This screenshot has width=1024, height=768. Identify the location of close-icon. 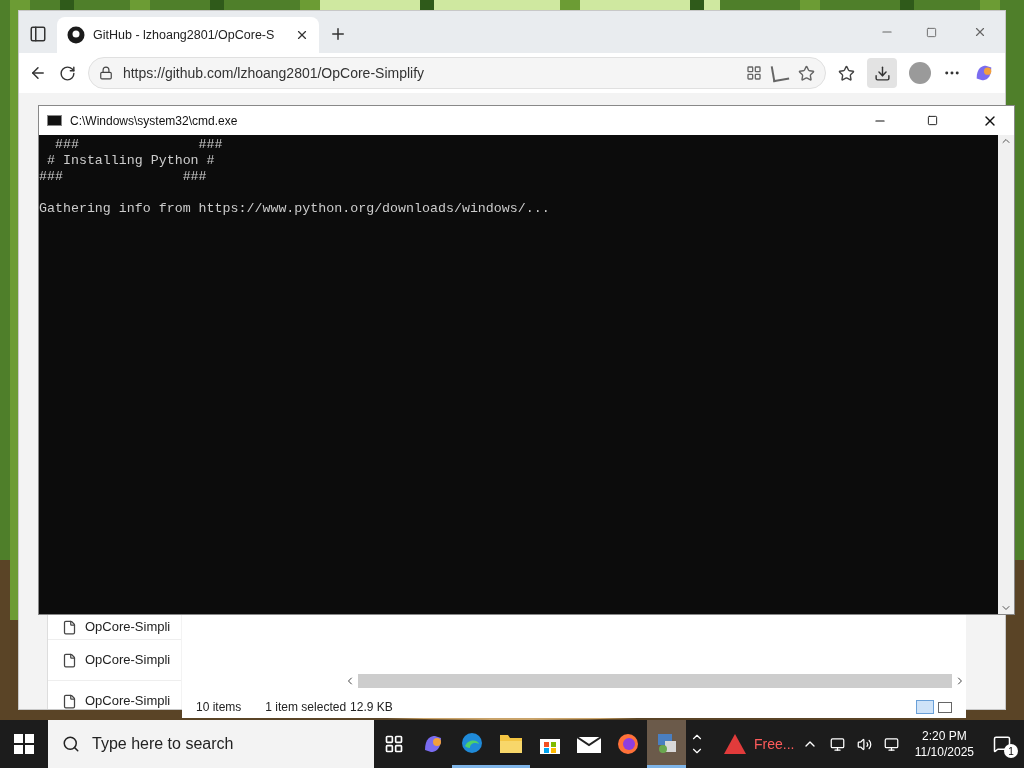
(302, 35).